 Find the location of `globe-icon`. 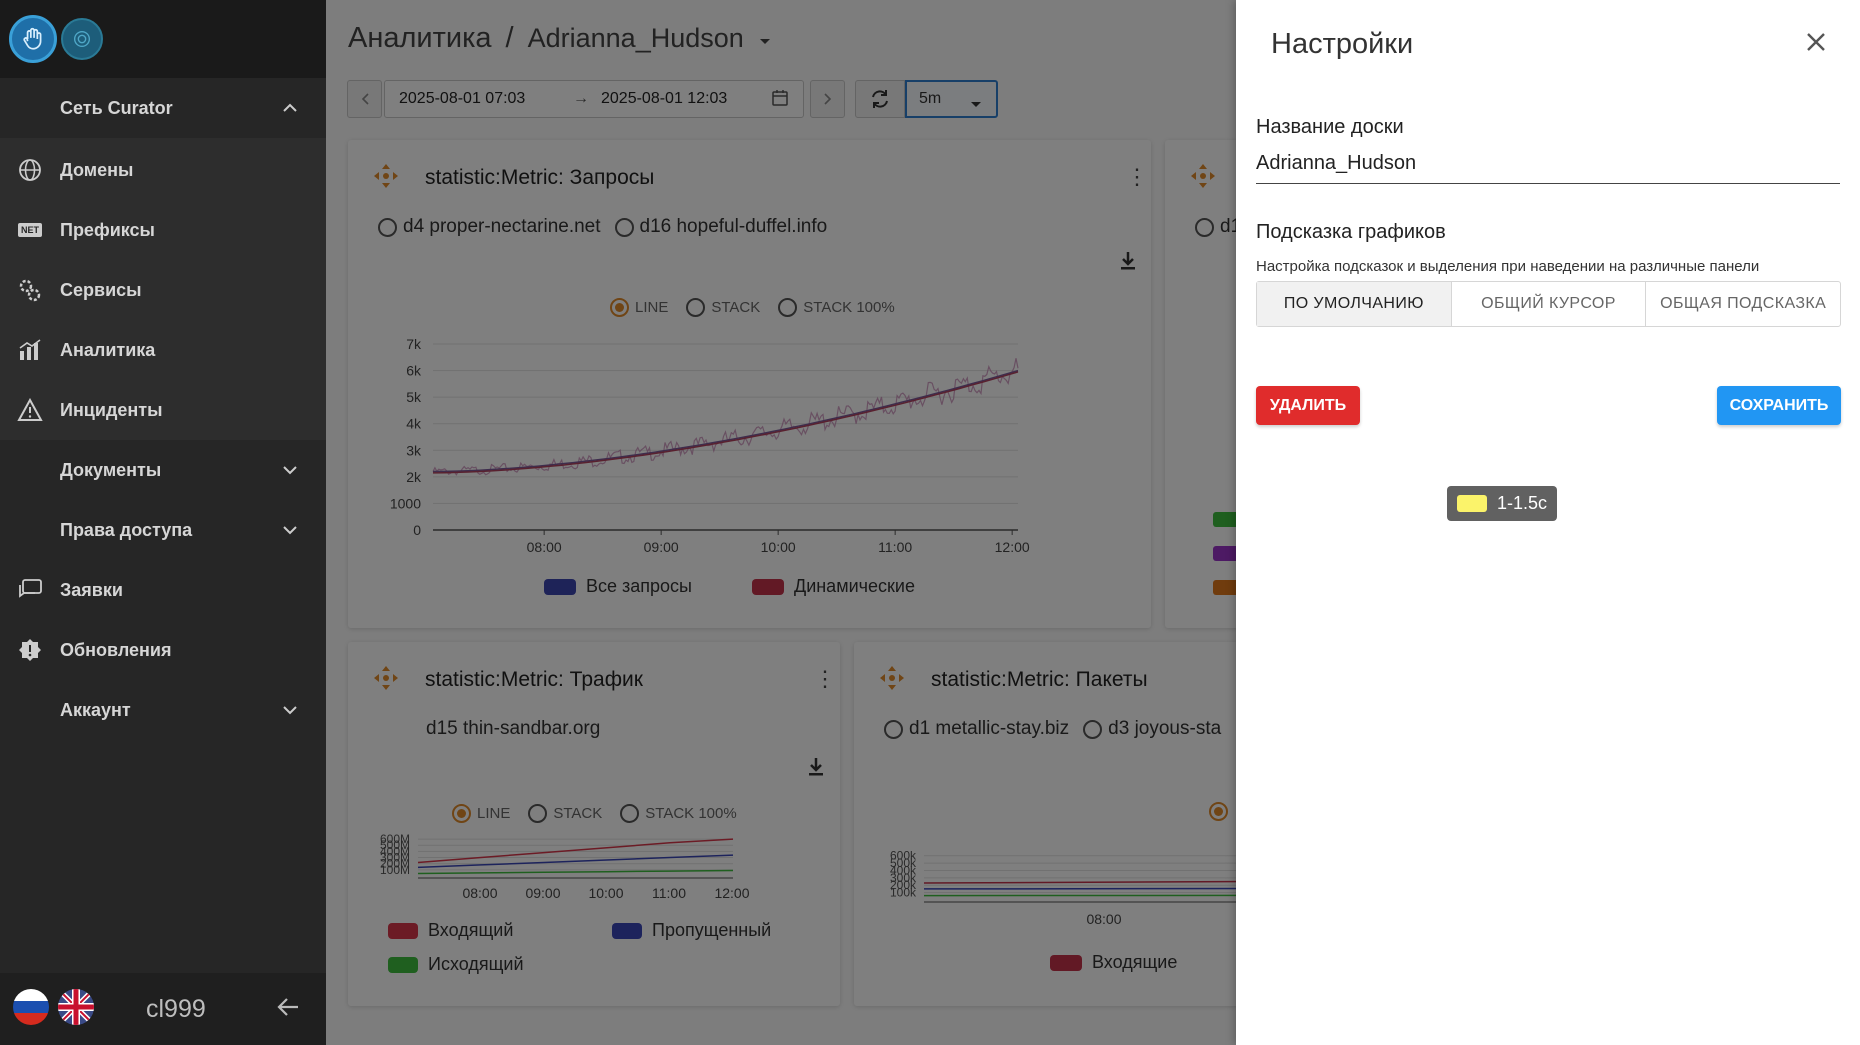

globe-icon is located at coordinates (30, 170).